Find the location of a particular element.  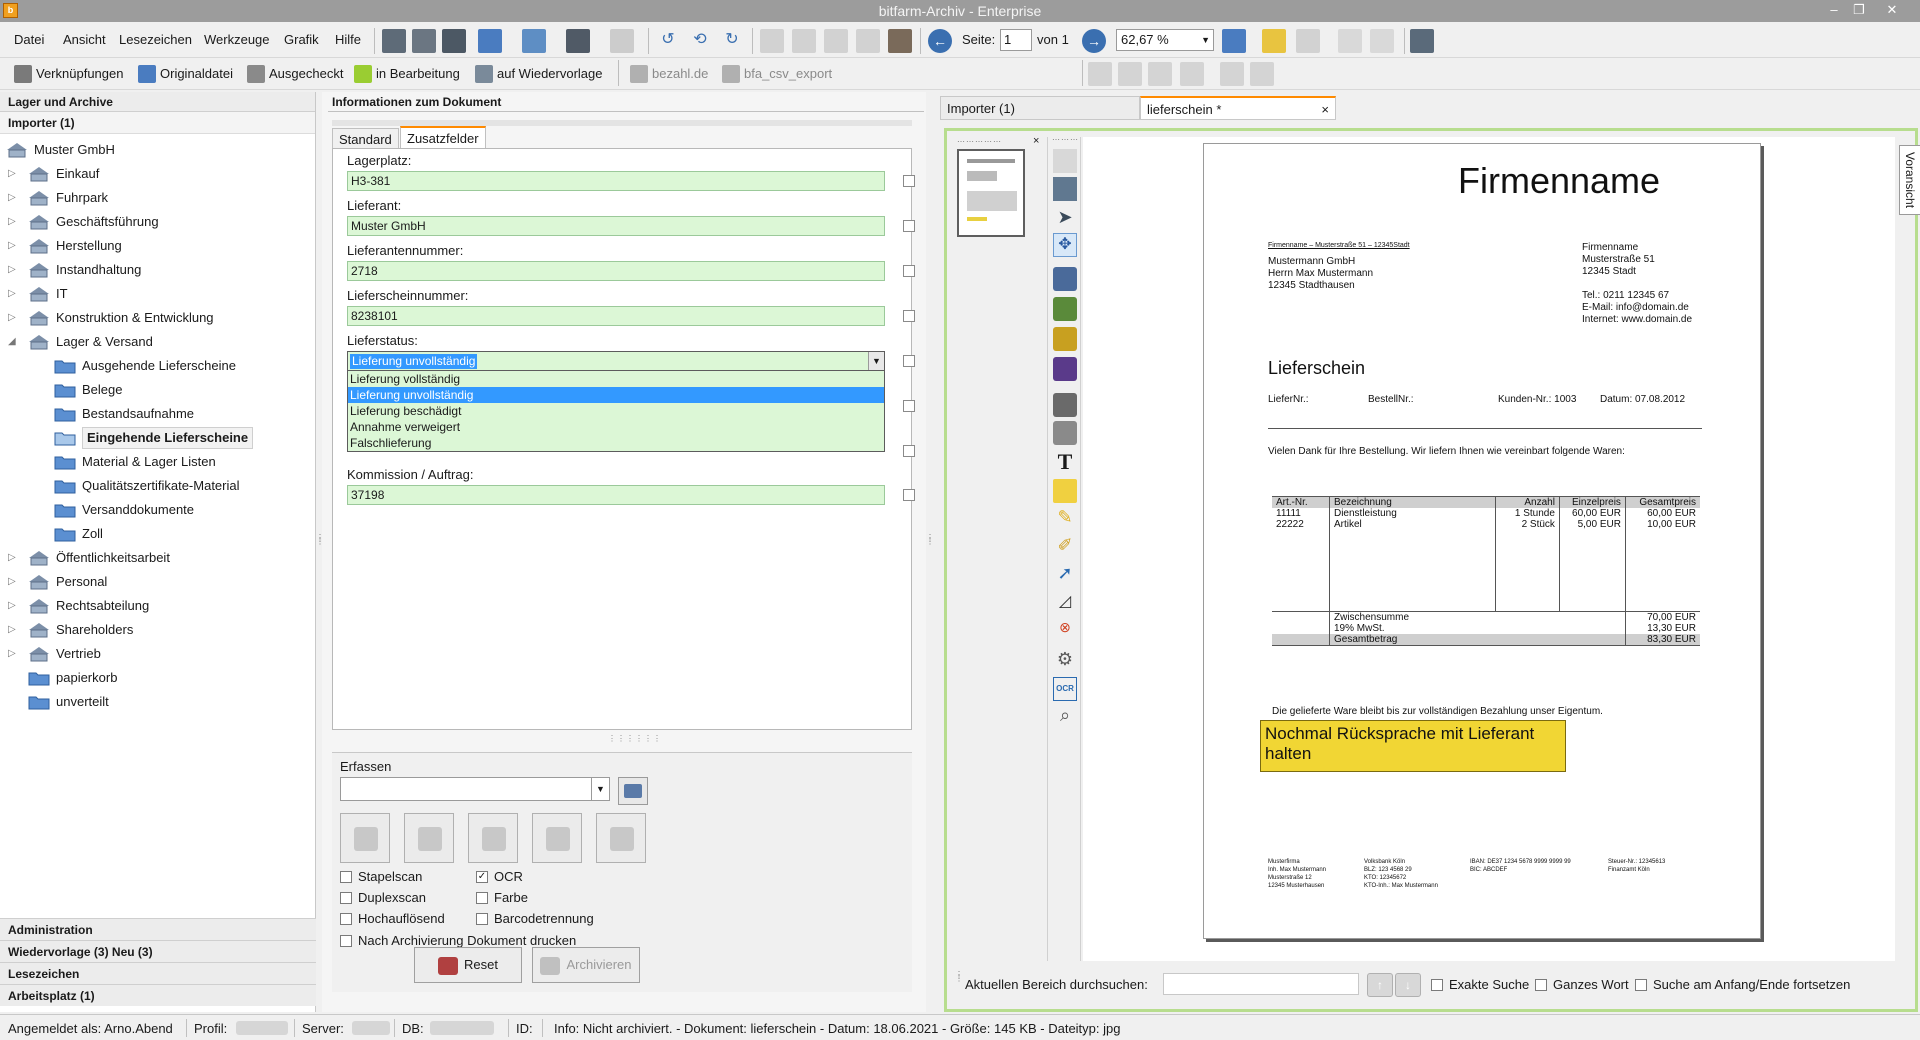

in-progress-button: in Bearbeitung is located at coordinates (407, 74).